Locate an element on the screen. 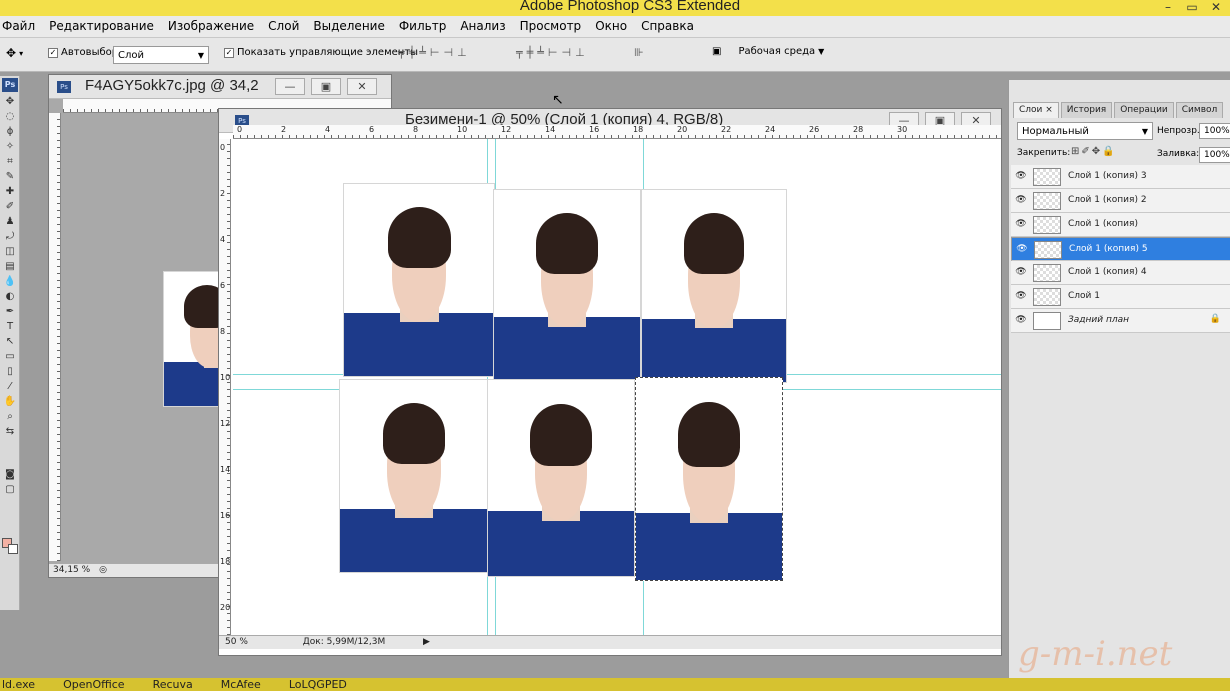 This screenshot has height=691, width=1230. doc-back-maximize-icon: ▣ is located at coordinates (326, 86).